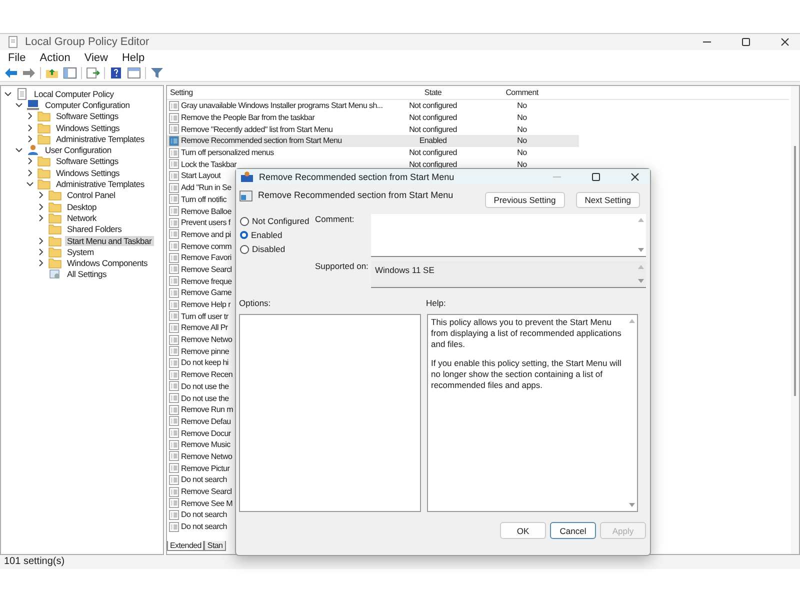 The image size is (800, 600). Describe the element at coordinates (96, 58) in the screenshot. I see `menu-item: View` at that location.